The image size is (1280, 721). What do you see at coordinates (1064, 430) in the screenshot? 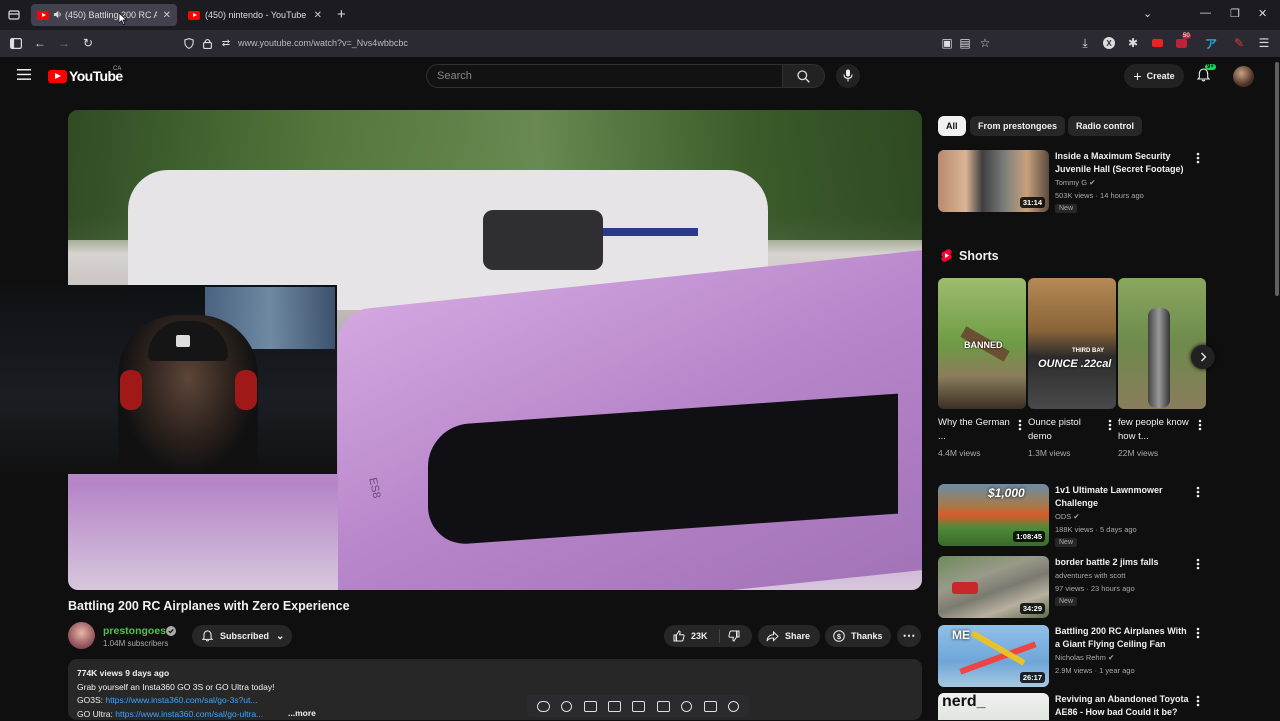
I see `short-title: Ounce pistol demo` at bounding box center [1064, 430].